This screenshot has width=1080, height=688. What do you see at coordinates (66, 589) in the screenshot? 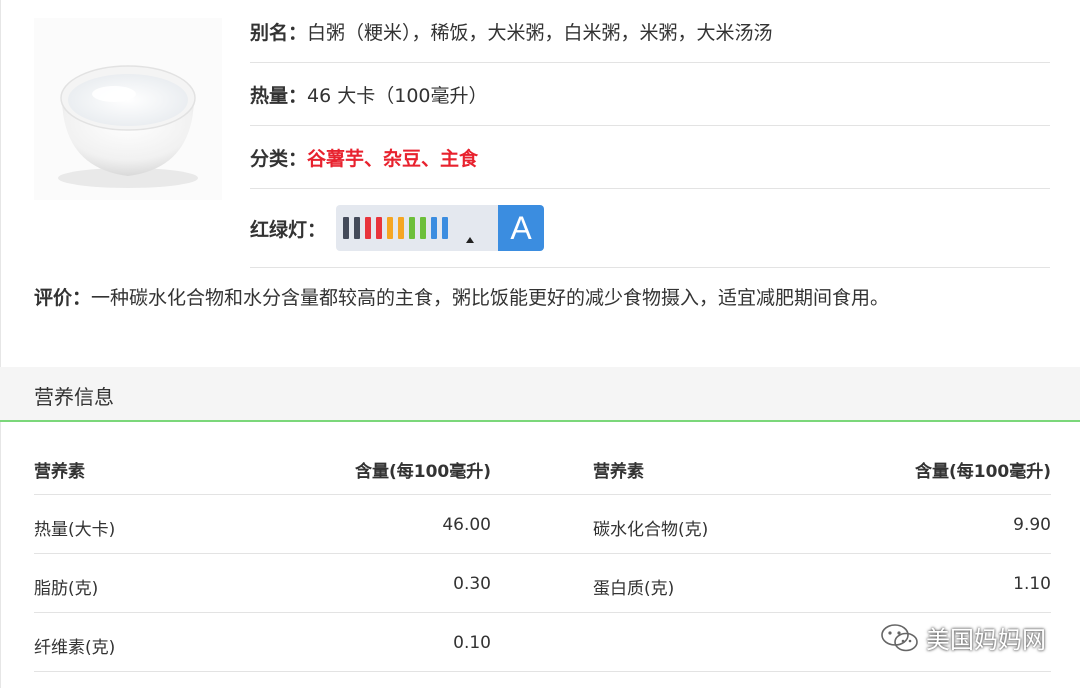
I see `nutrient-name: 脂肪(克)` at bounding box center [66, 589].